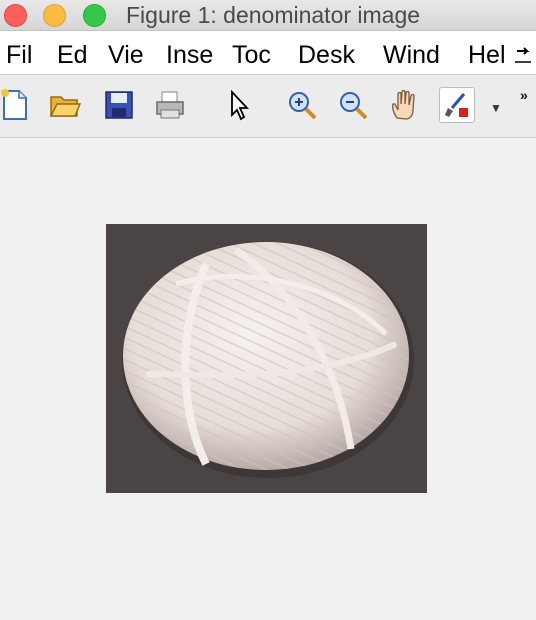  Describe the element at coordinates (15, 15) in the screenshot. I see `close-window-button` at that location.